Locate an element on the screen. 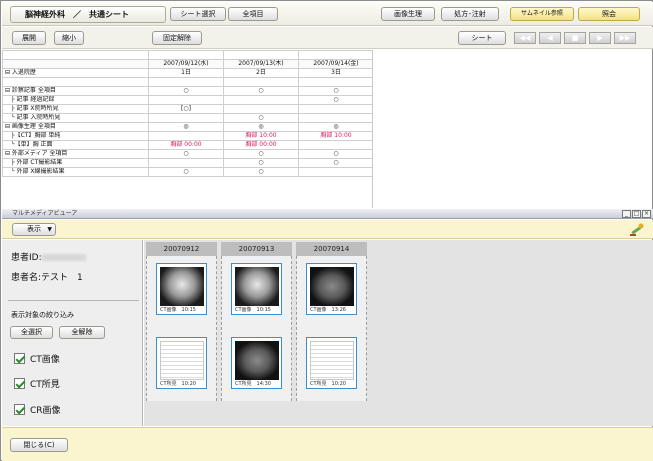 The height and width of the screenshot is (461, 653). filter-ct-findings: CT所見 is located at coordinates (37, 383).